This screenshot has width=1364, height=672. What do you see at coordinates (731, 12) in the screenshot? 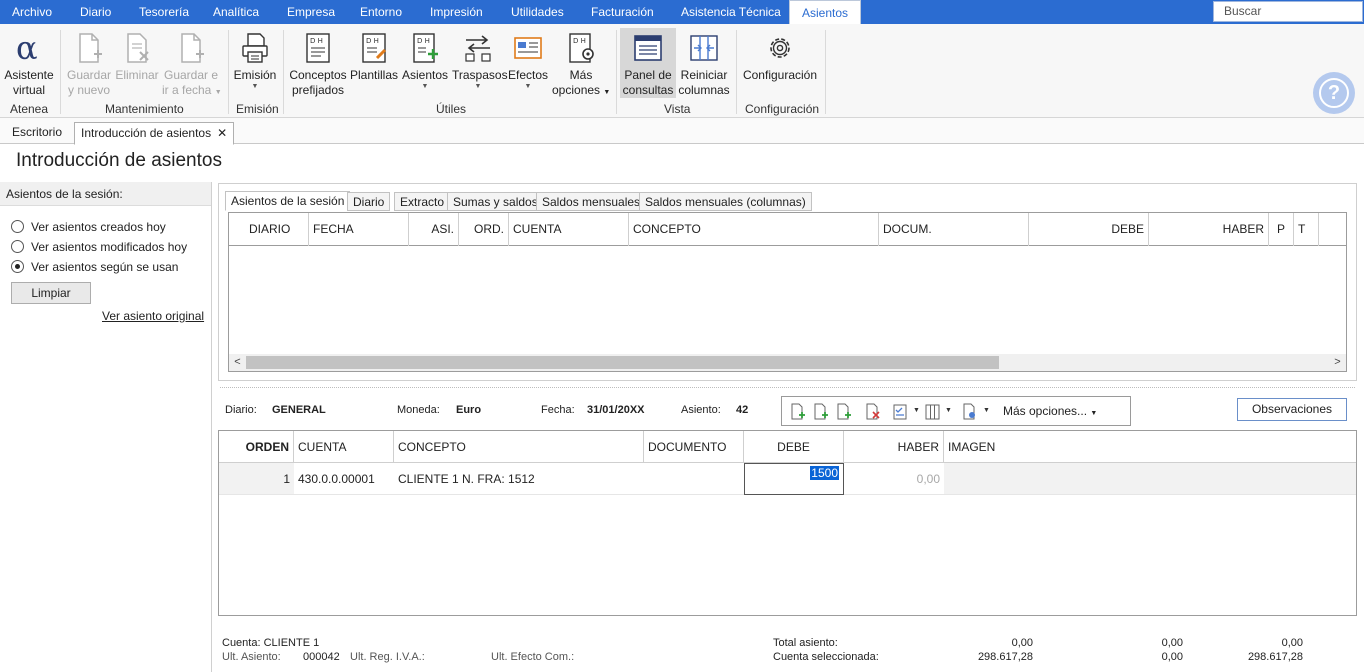
I see `menu-asistencia-tecnica: Asistencia Técnica` at bounding box center [731, 12].